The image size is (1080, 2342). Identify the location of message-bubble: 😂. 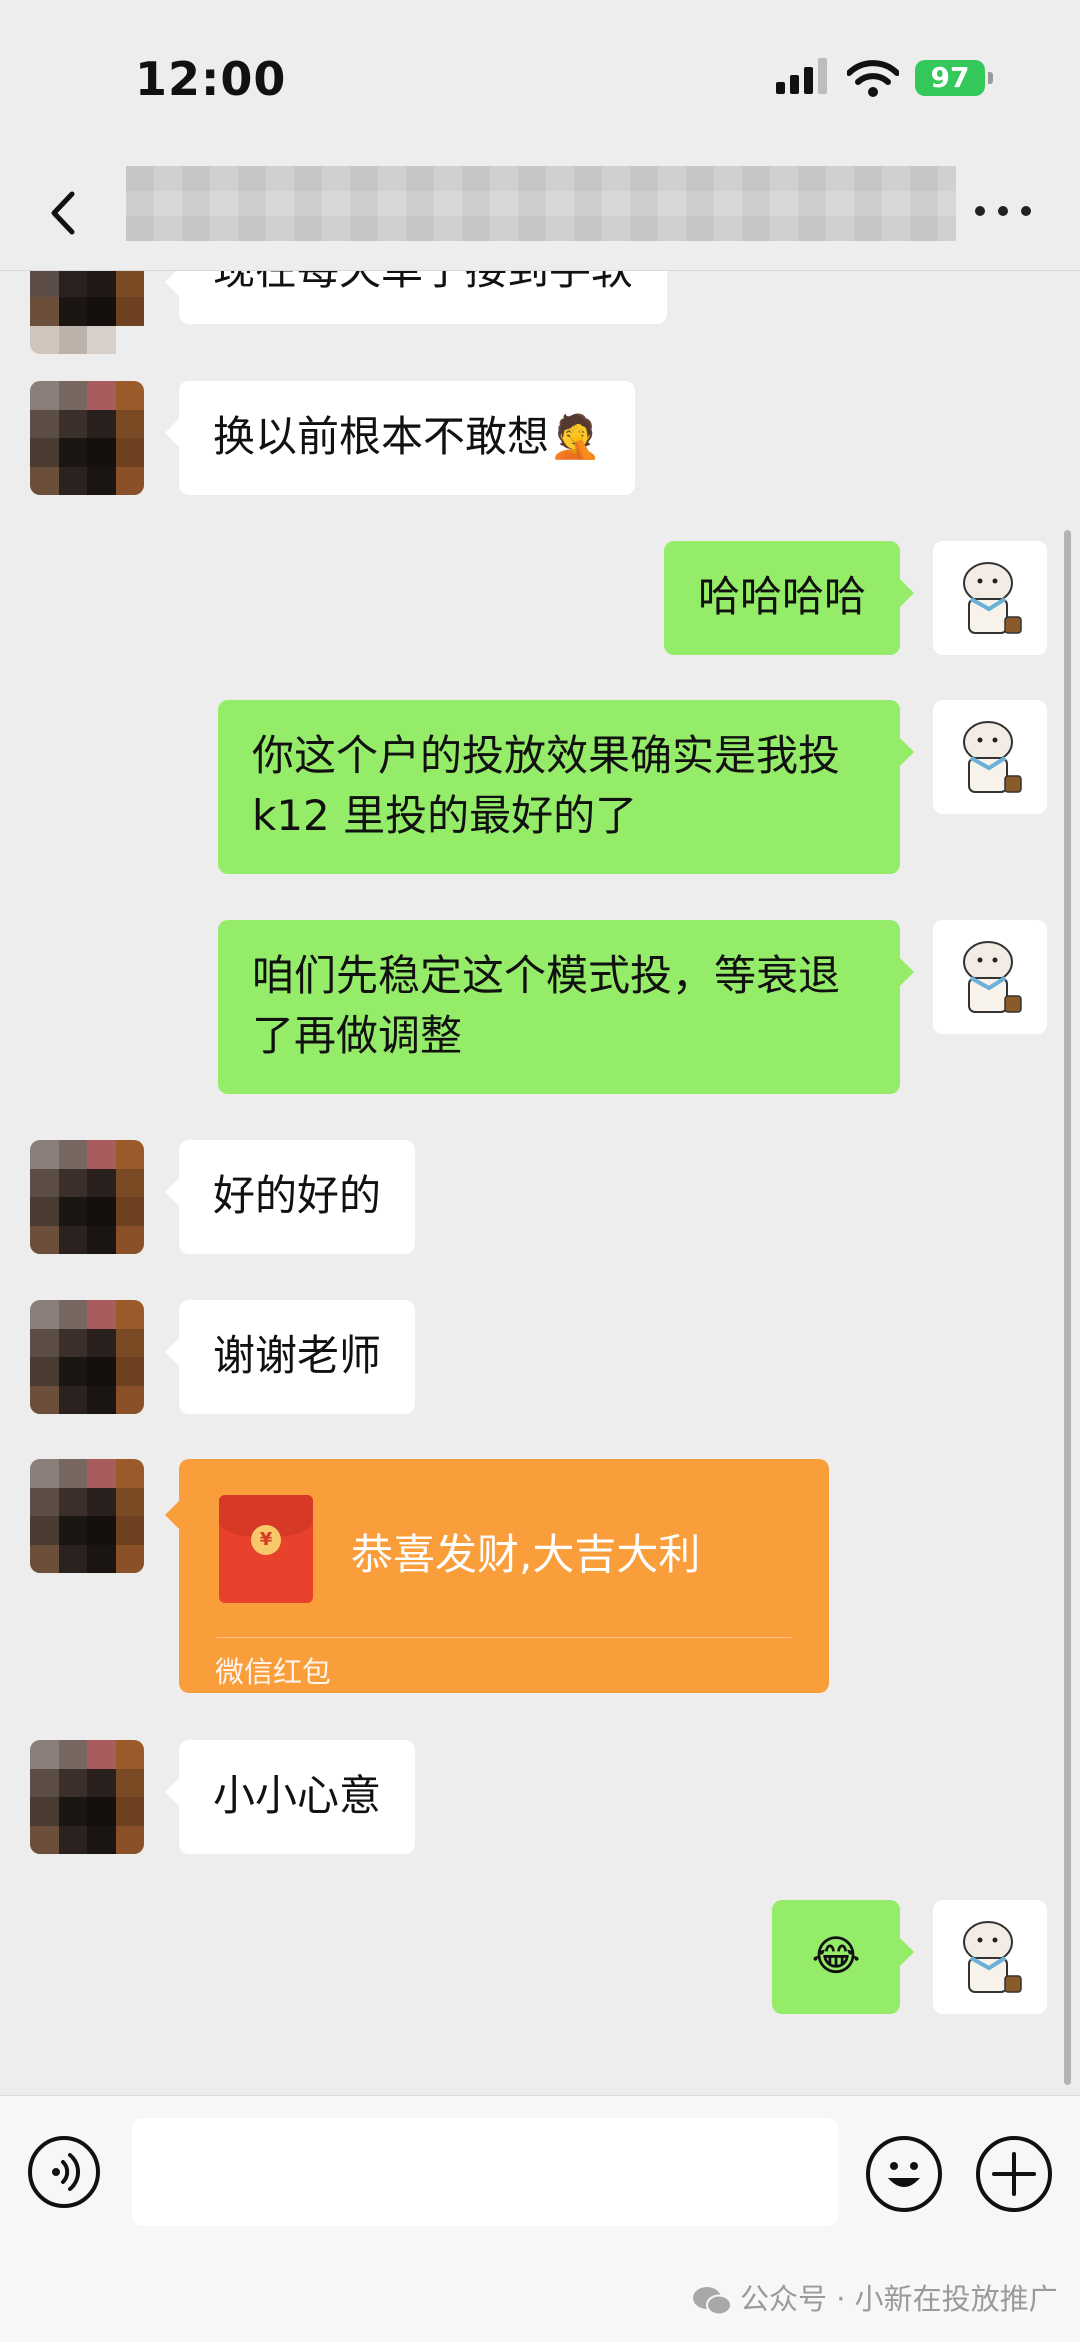
(843, 1957).